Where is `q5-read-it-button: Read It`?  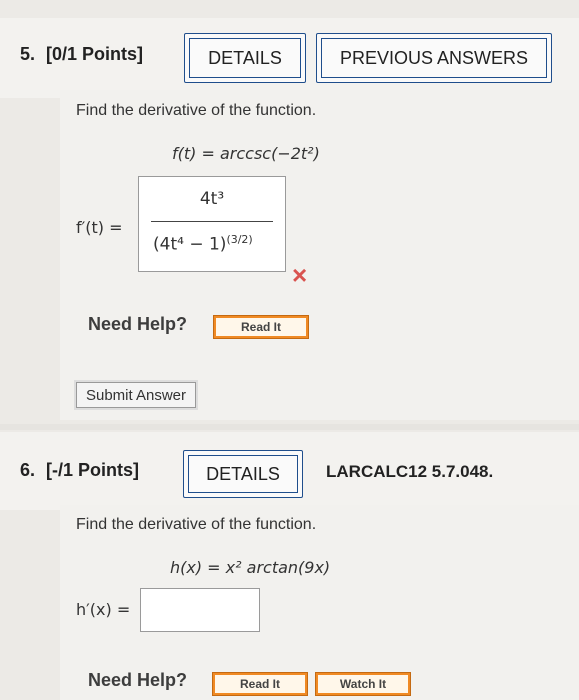
q5-read-it-button: Read It is located at coordinates (261, 327).